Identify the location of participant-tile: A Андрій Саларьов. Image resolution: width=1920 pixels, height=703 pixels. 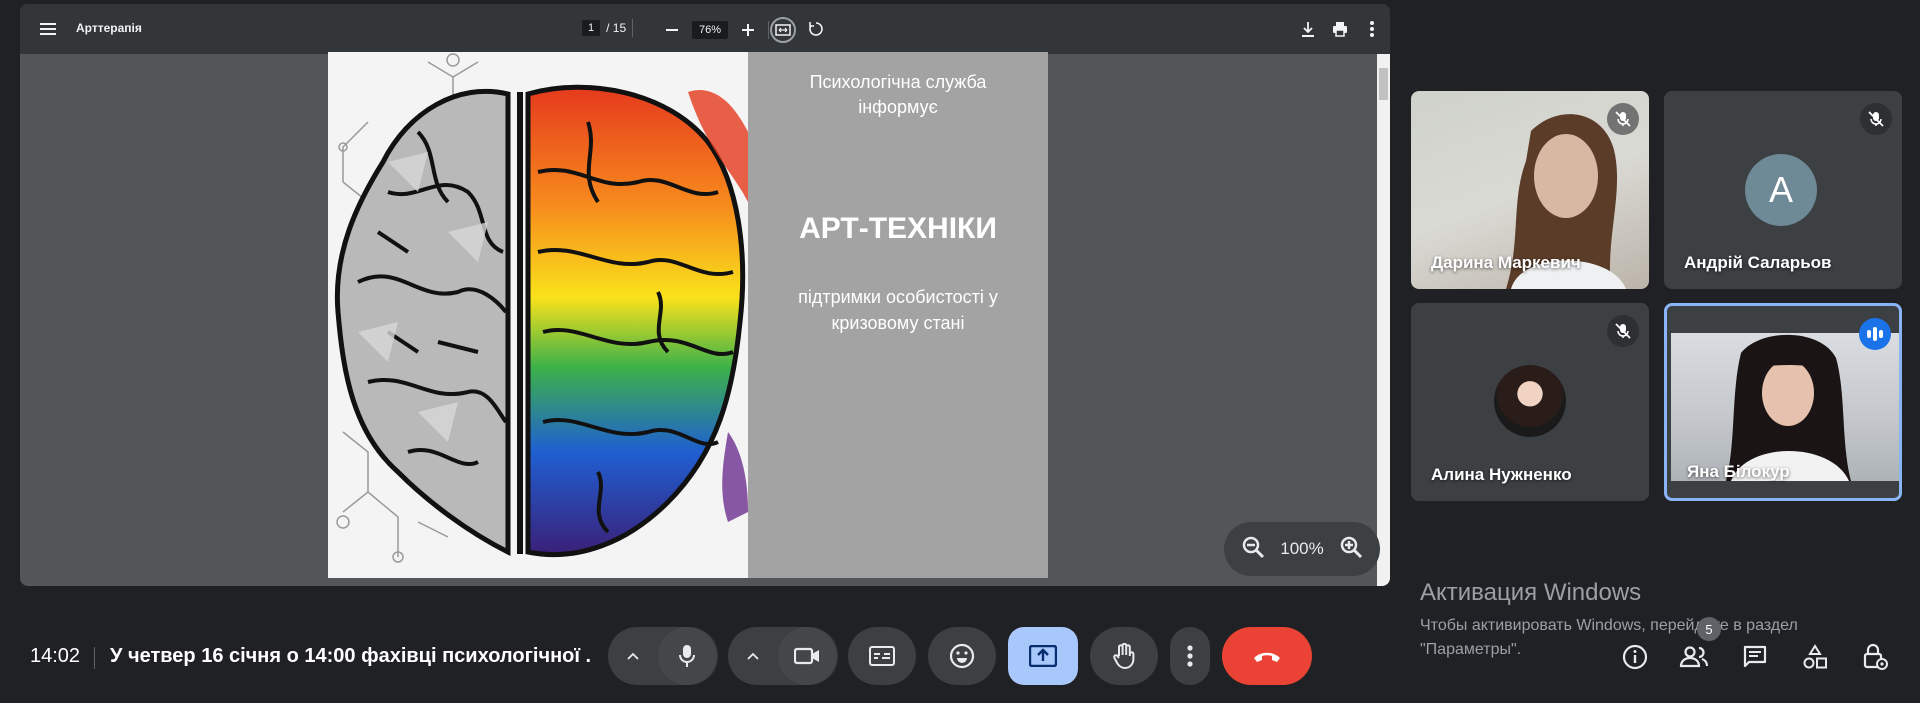
(1783, 190).